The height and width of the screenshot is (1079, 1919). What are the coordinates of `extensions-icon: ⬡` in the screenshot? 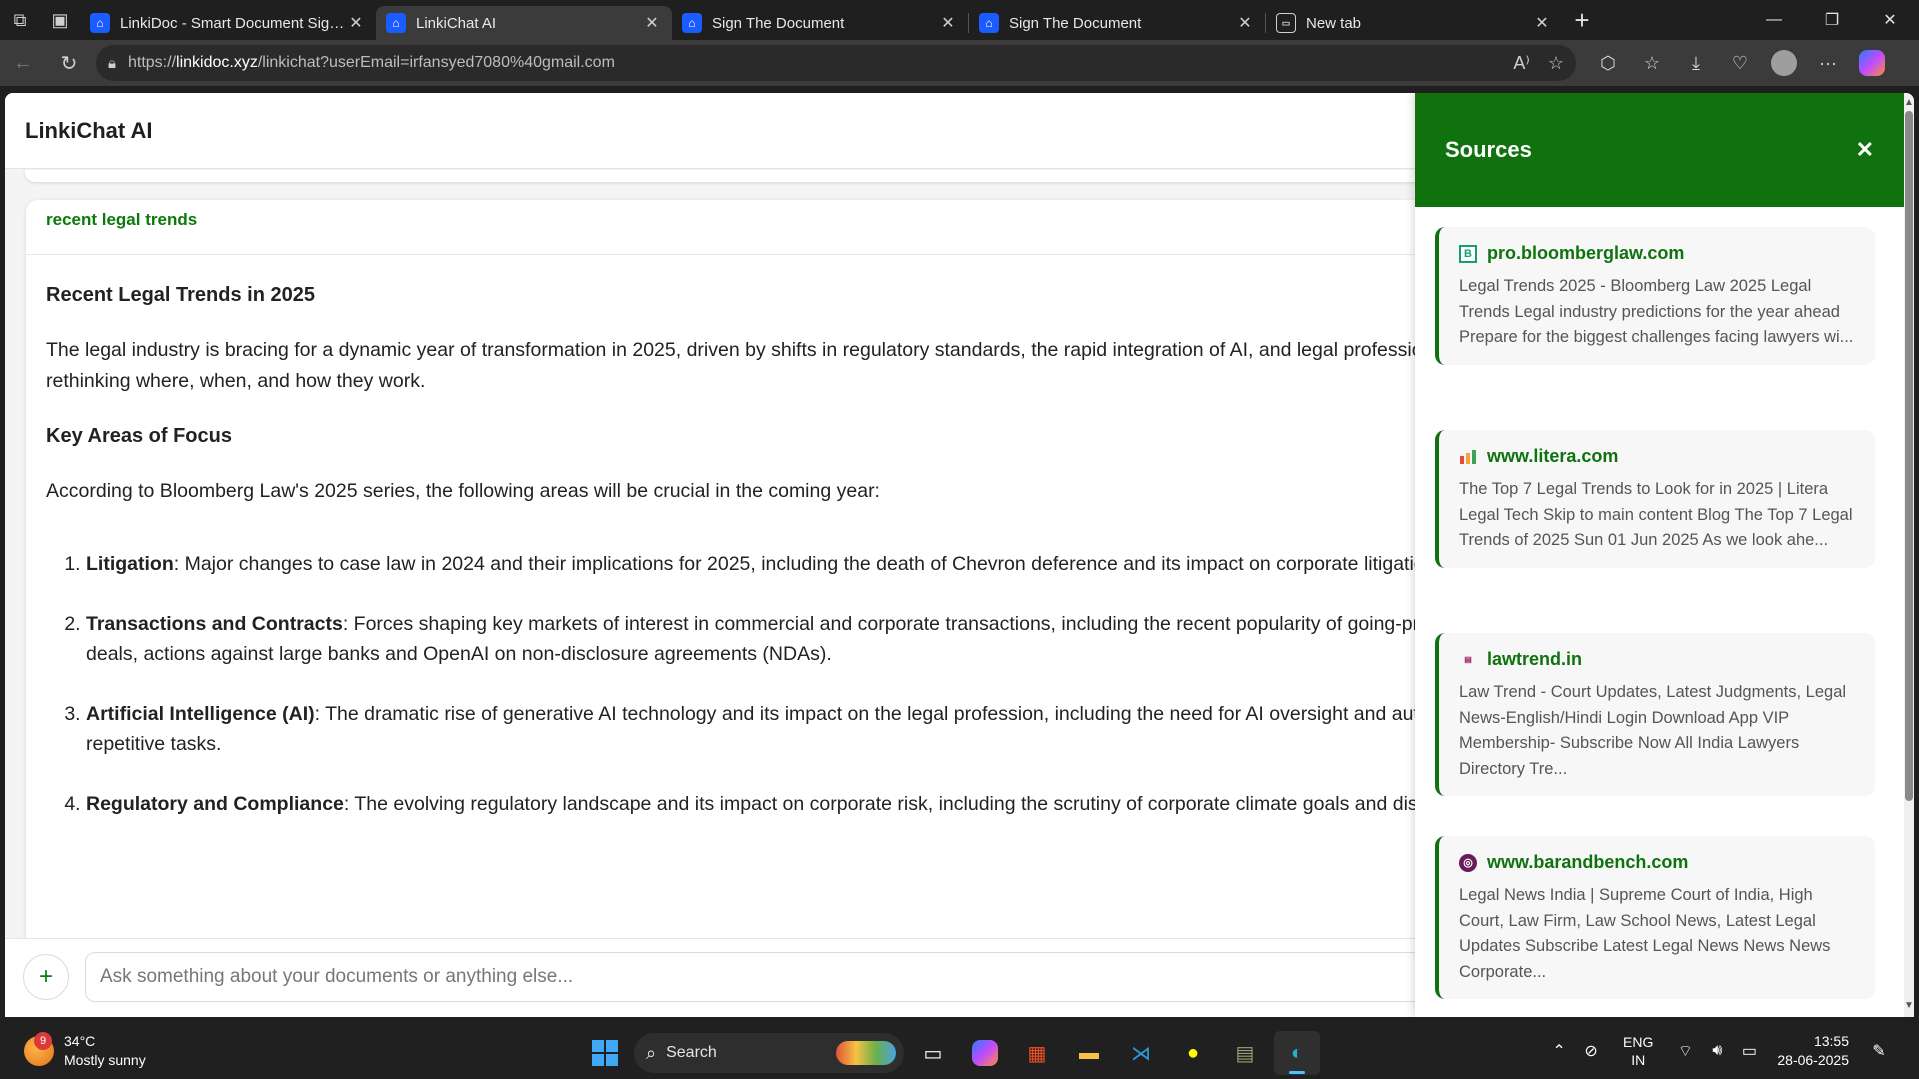 It's located at (1608, 63).